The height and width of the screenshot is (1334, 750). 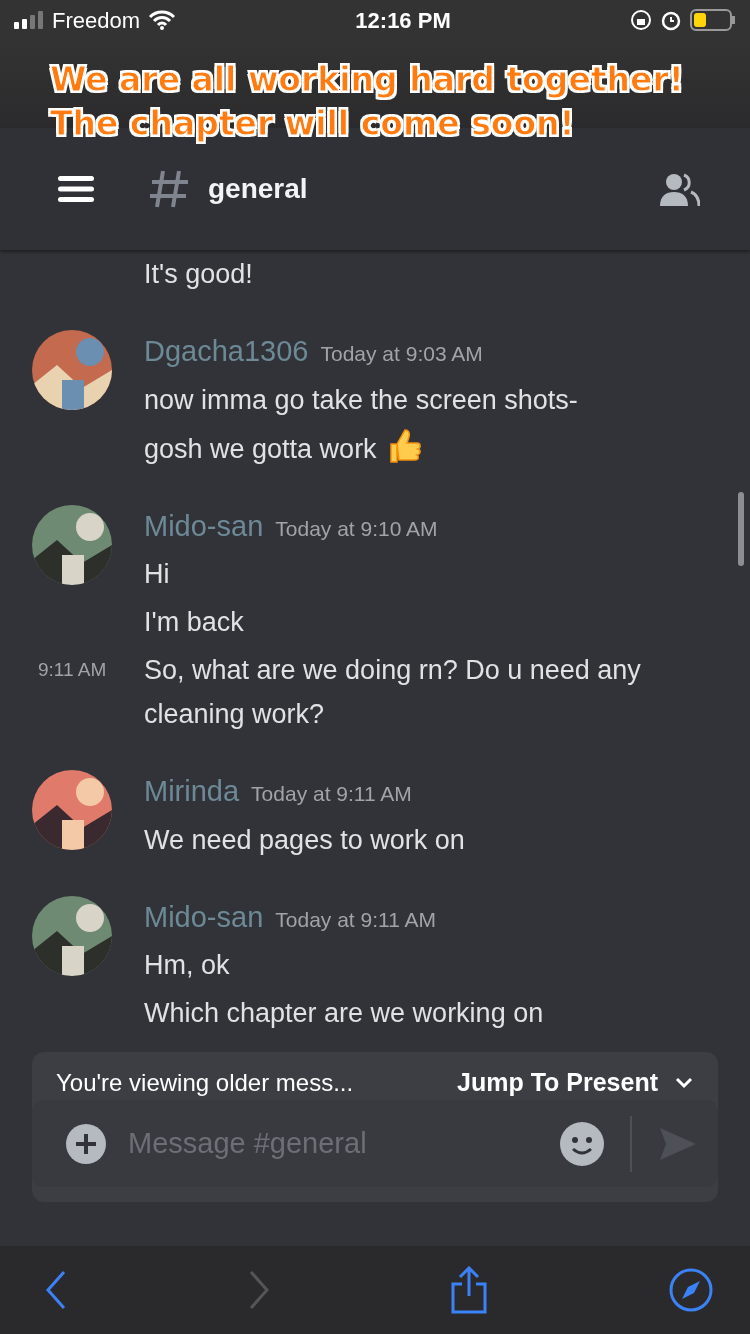 What do you see at coordinates (469, 1290) in the screenshot?
I see `share-icon` at bounding box center [469, 1290].